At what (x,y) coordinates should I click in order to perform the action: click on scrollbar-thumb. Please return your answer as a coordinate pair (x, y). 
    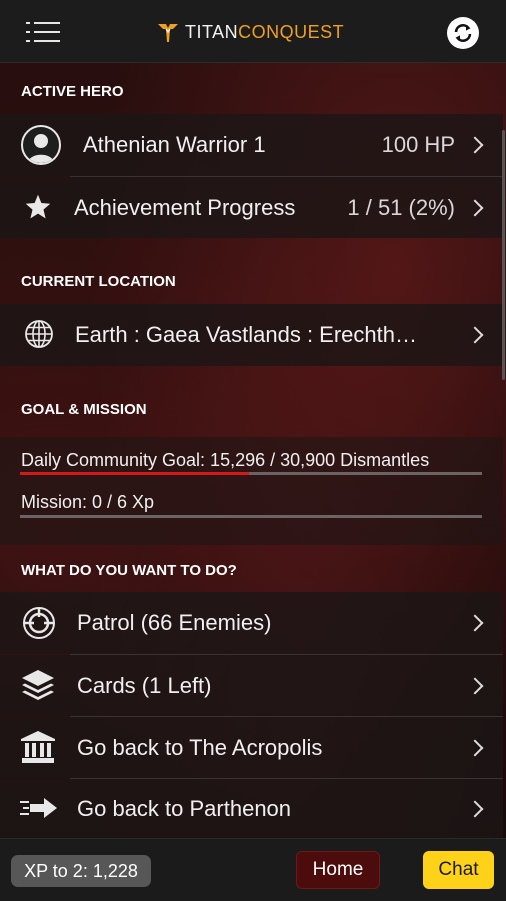
    Looking at the image, I should click on (503, 255).